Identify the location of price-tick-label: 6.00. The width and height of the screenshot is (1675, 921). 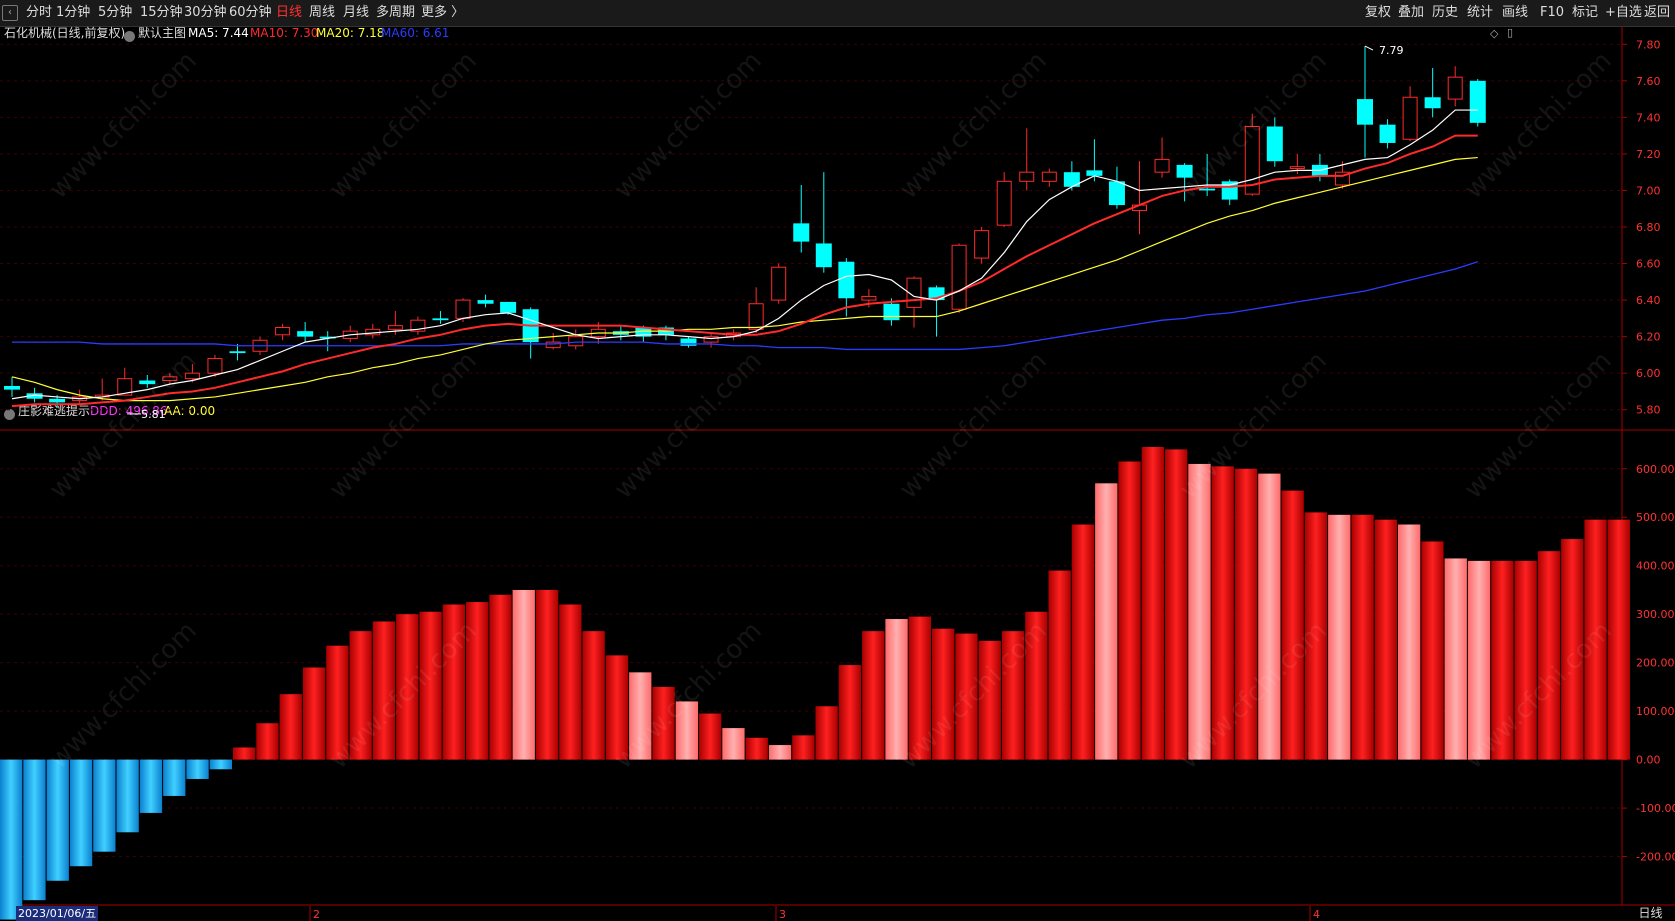
(1648, 373).